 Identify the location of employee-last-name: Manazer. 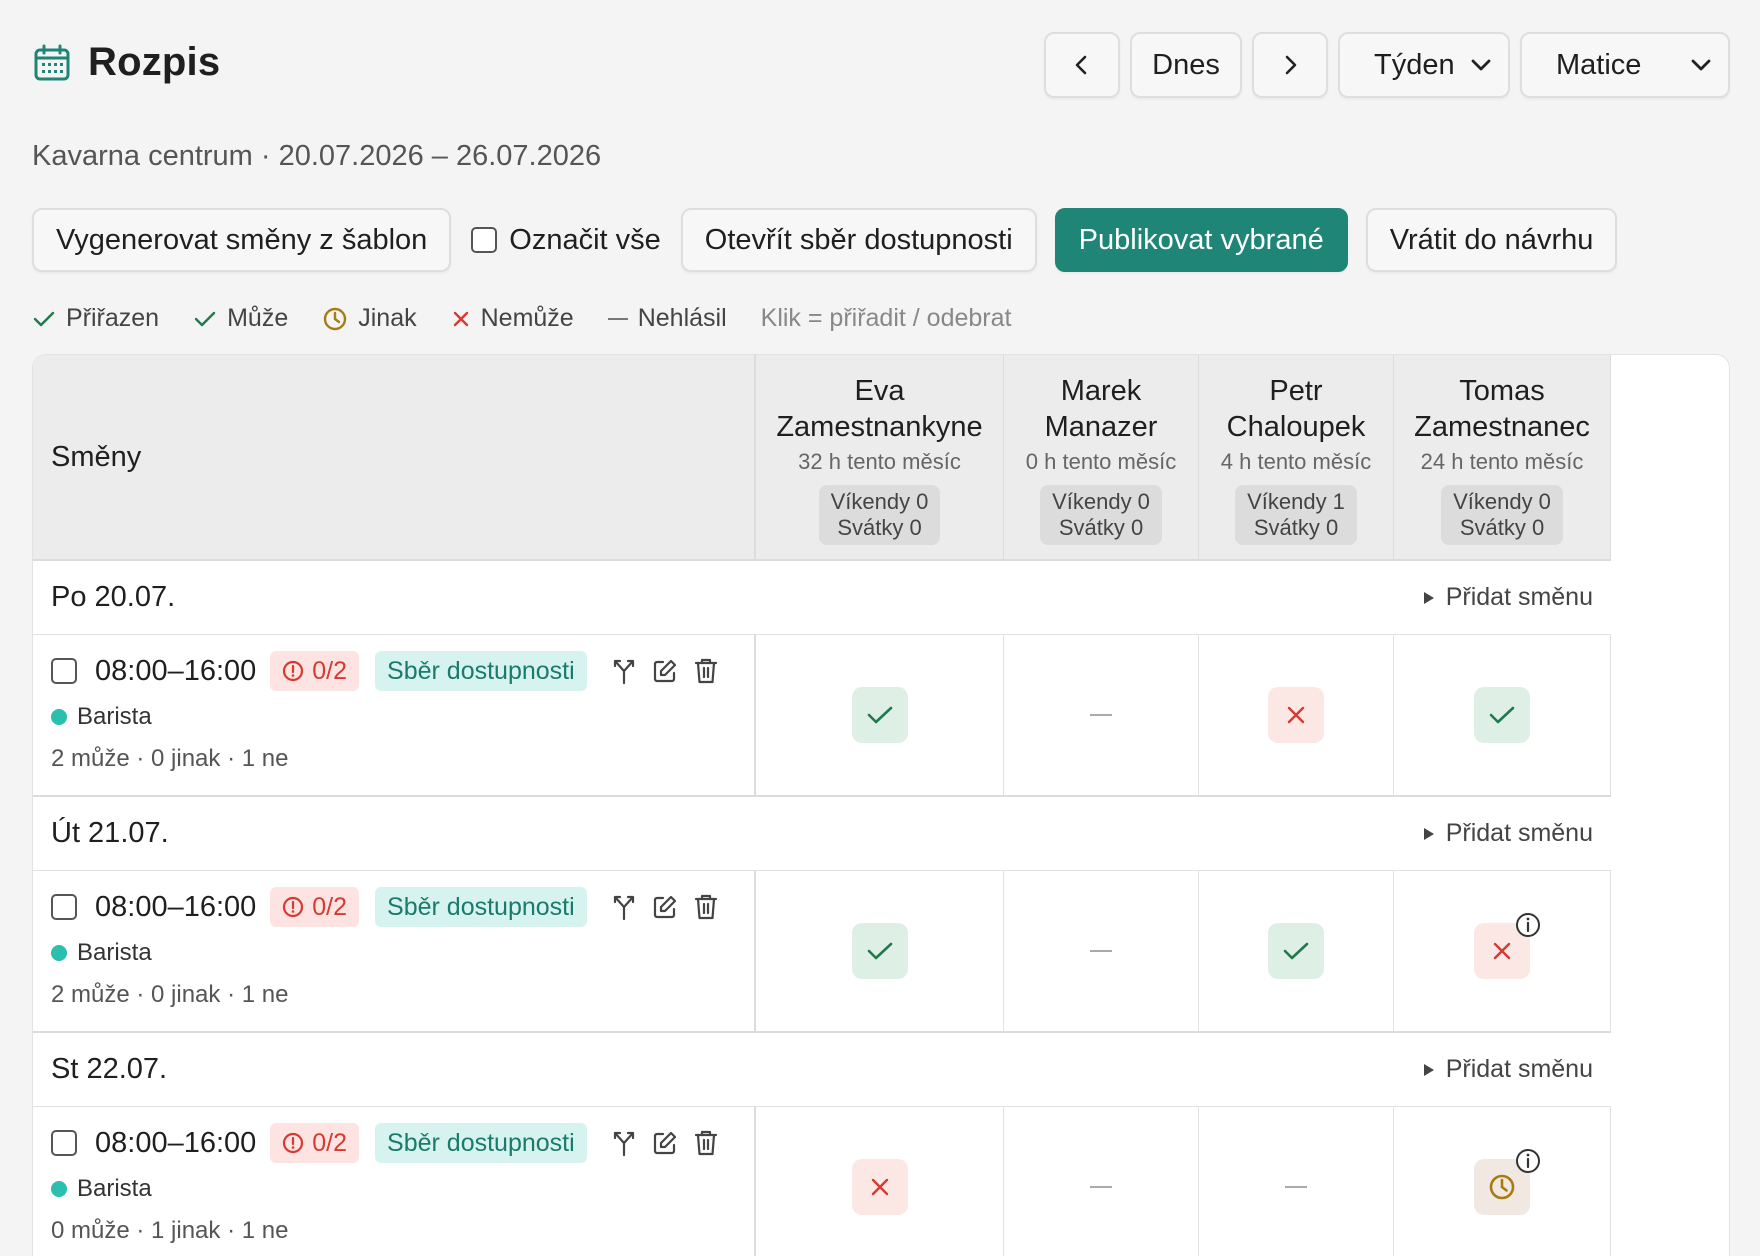
(1101, 427).